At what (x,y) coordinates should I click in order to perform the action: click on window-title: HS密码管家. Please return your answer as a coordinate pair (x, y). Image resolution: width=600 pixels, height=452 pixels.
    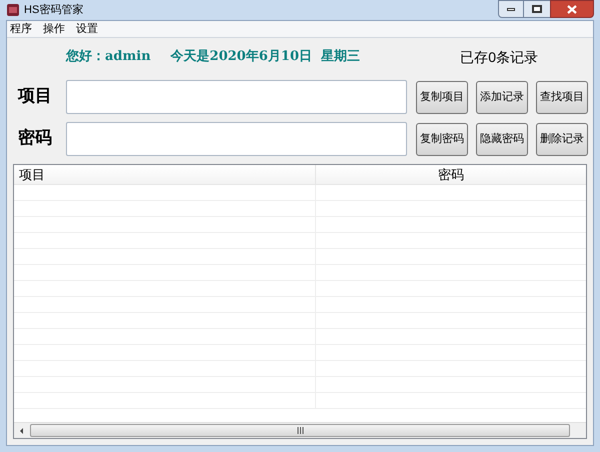
    Looking at the image, I should click on (54, 10).